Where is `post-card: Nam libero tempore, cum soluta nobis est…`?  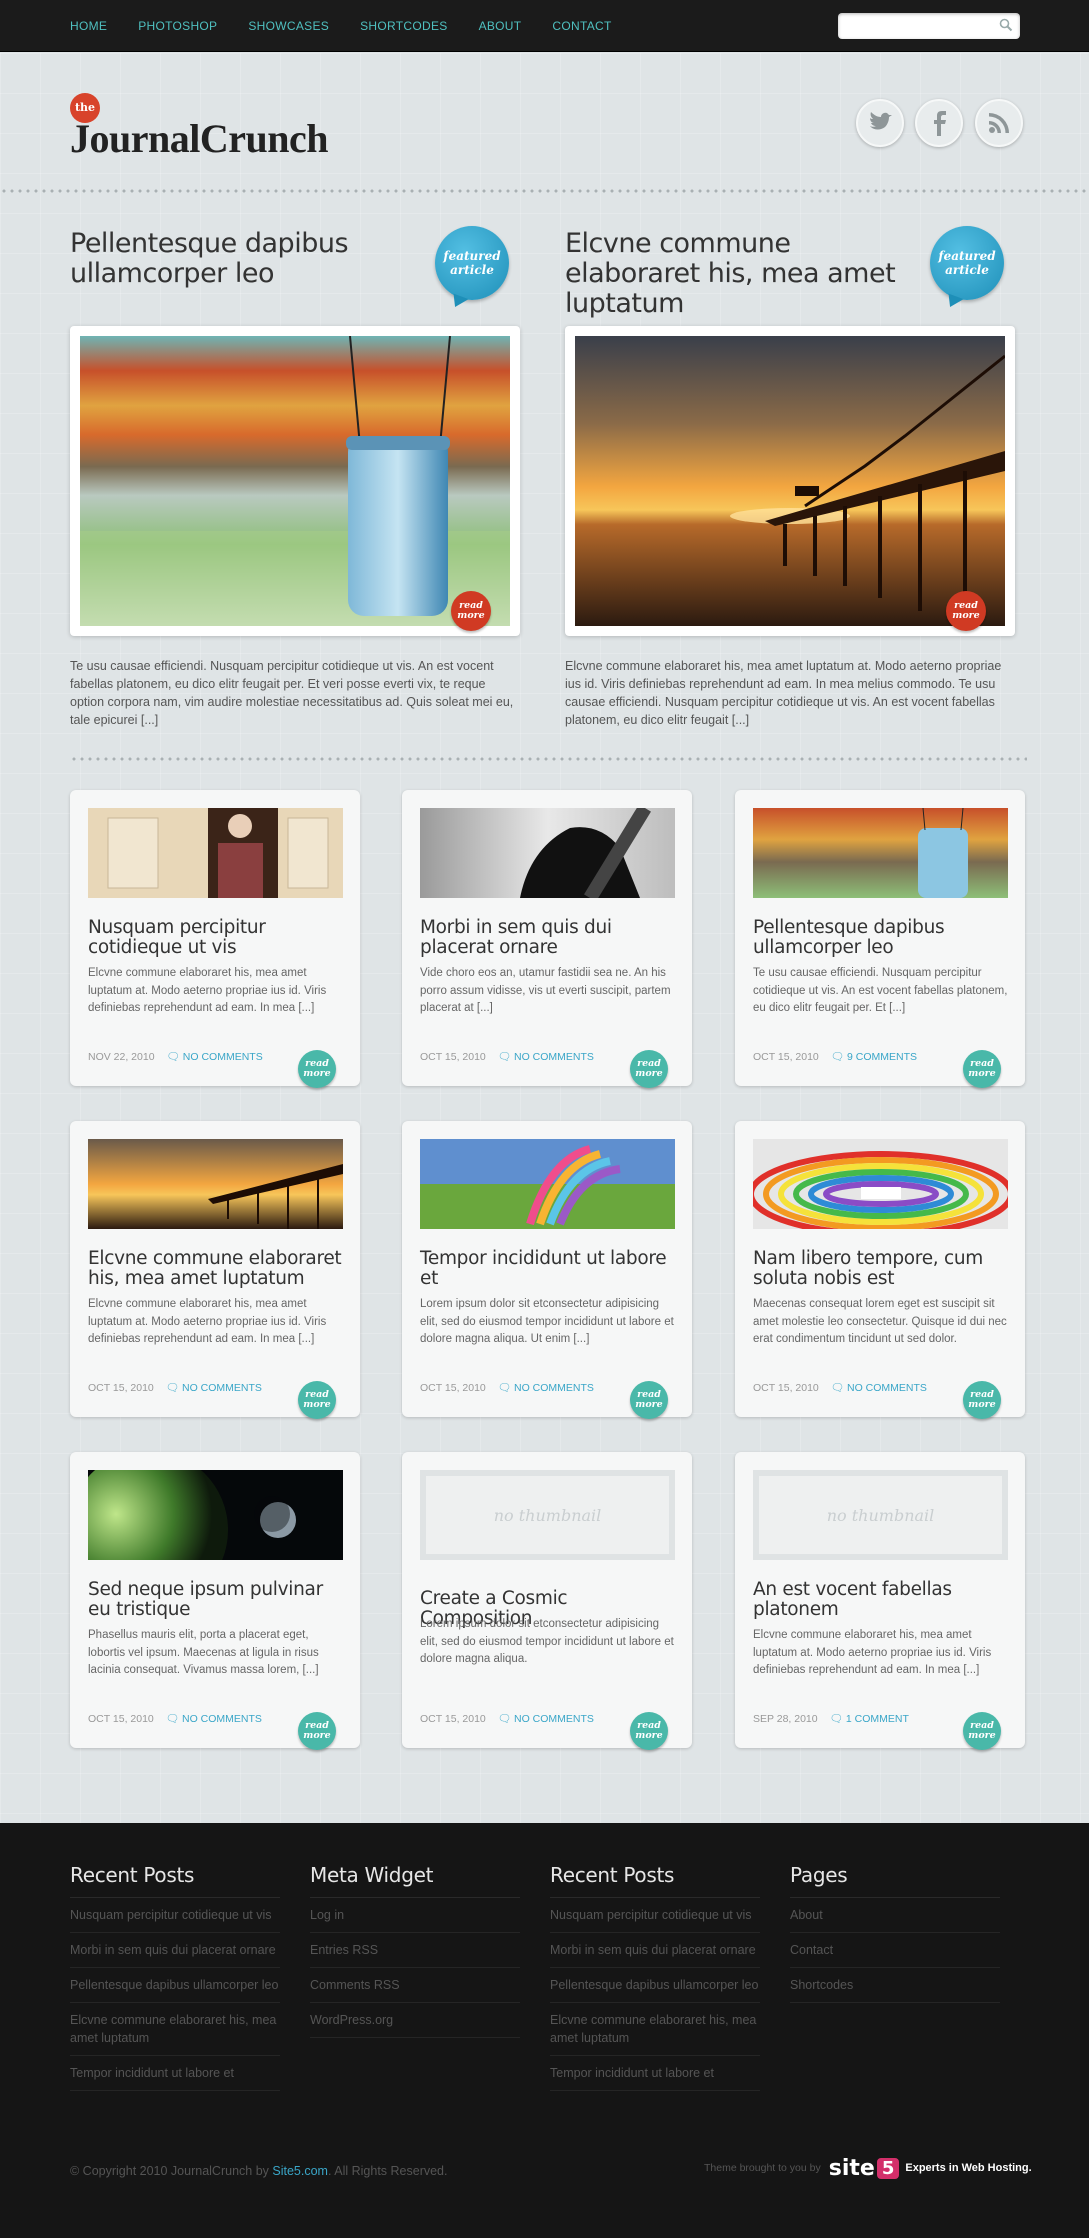
post-card: Nam libero tempore, cum soluta nobis est… is located at coordinates (880, 1270).